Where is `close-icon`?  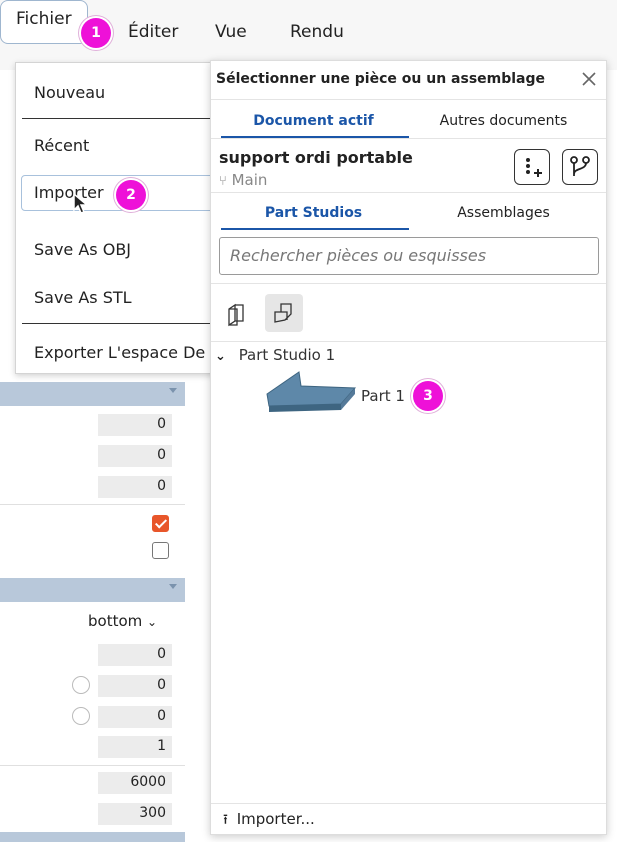 close-icon is located at coordinates (589, 79).